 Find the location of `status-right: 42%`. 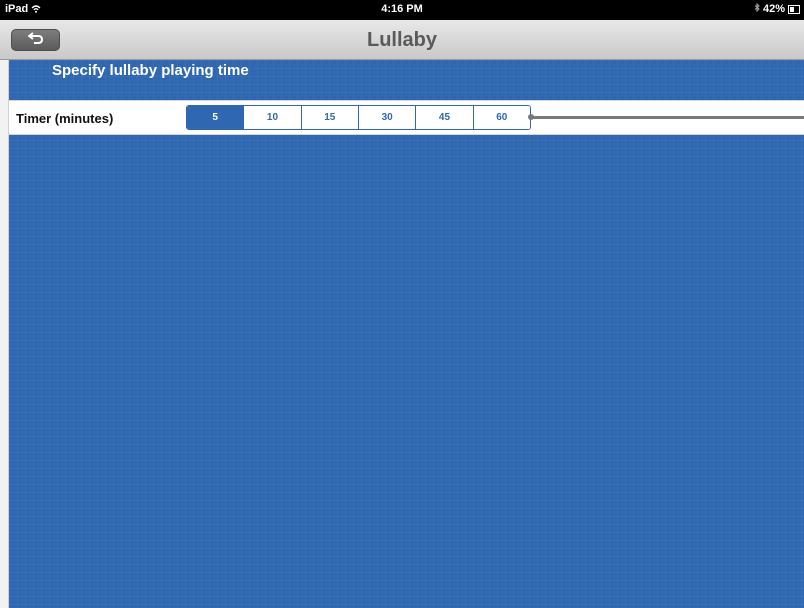

status-right: 42% is located at coordinates (777, 8).